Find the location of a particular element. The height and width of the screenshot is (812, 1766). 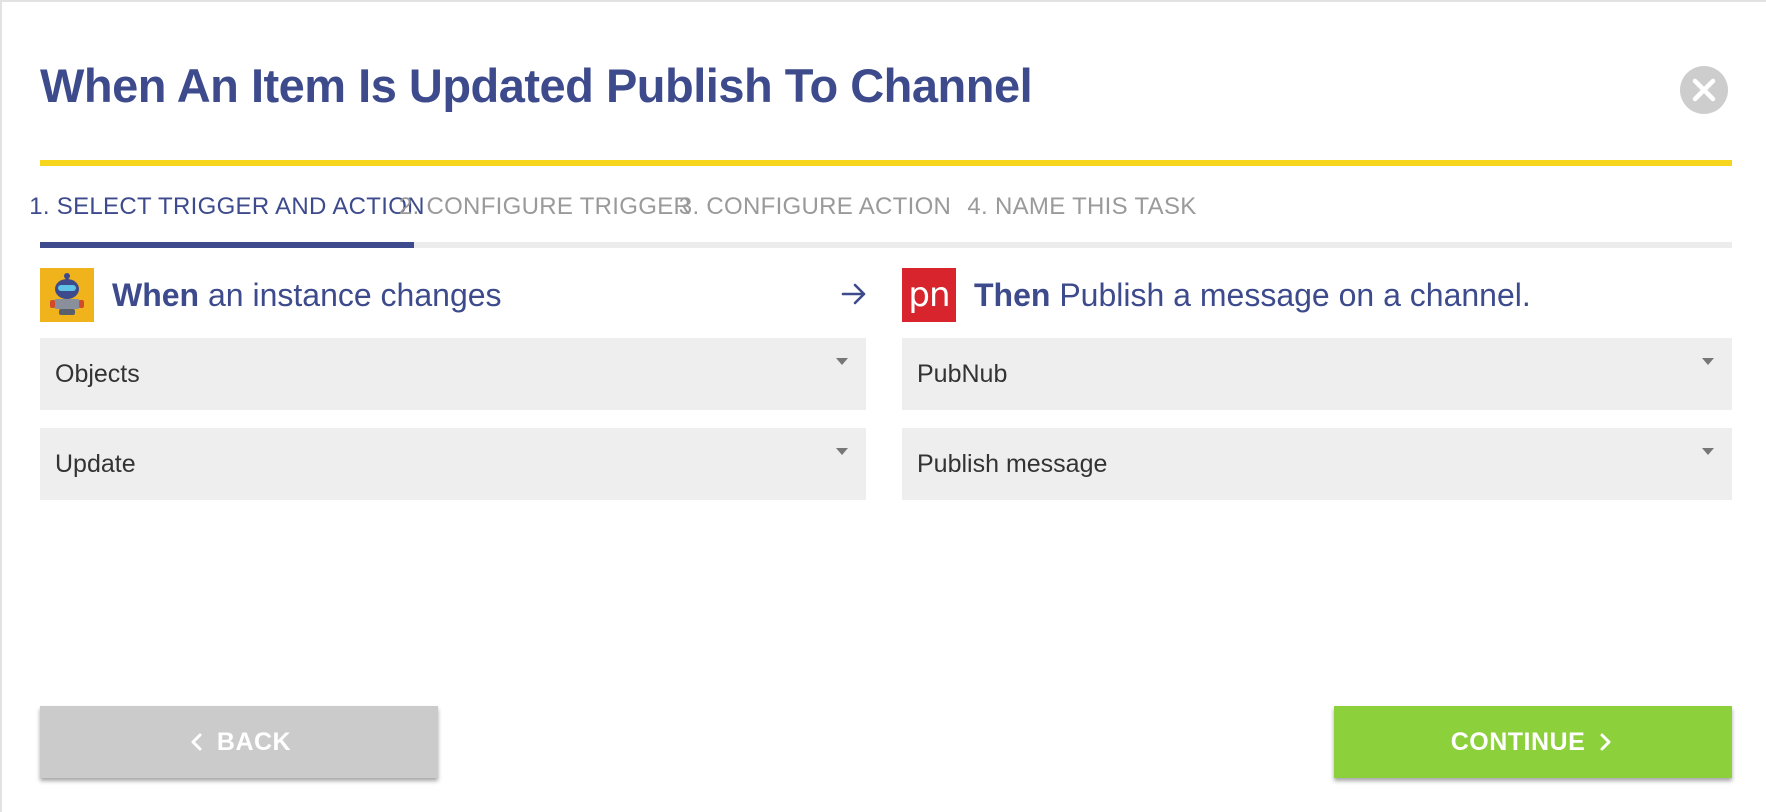

chevron-left-icon is located at coordinates (196, 742).